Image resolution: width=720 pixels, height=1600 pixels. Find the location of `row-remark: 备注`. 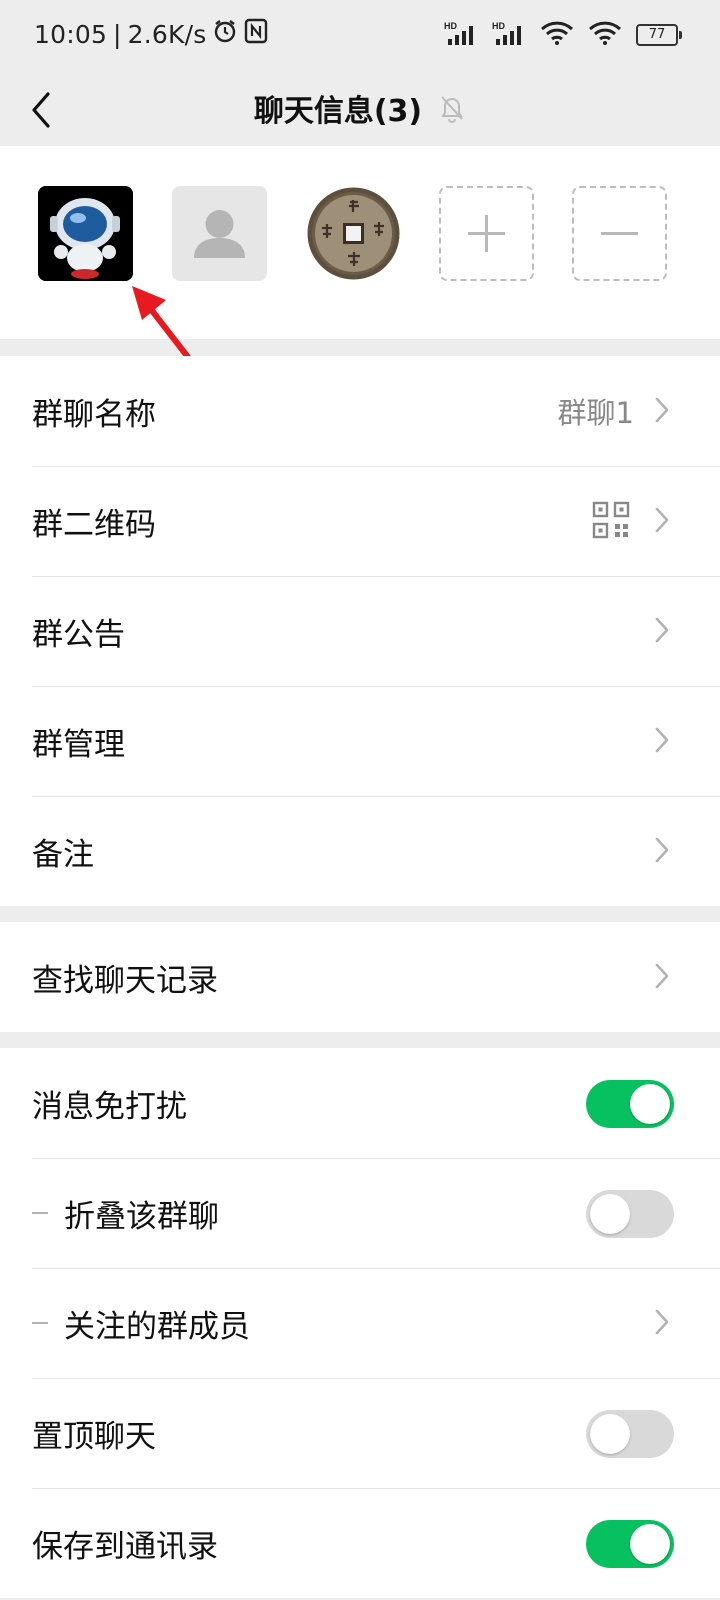

row-remark: 备注 is located at coordinates (360, 851).